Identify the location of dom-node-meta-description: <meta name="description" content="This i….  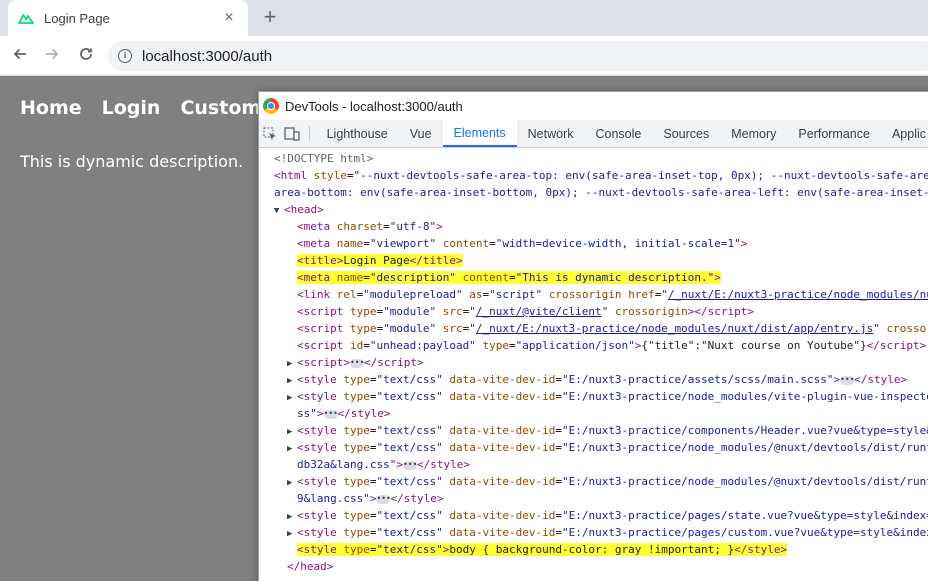
(593, 277).